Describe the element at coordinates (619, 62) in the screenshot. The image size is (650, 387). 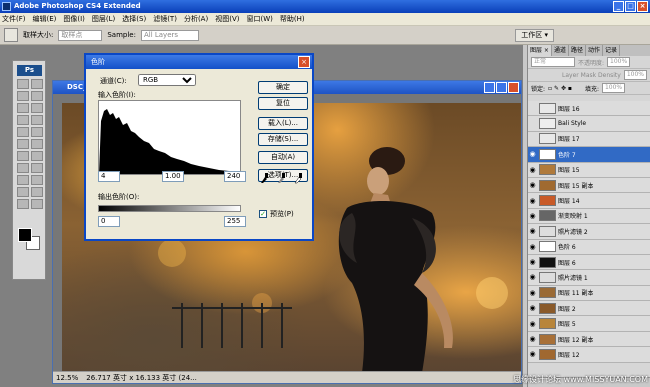
I see `opacity-field: 100%` at that location.